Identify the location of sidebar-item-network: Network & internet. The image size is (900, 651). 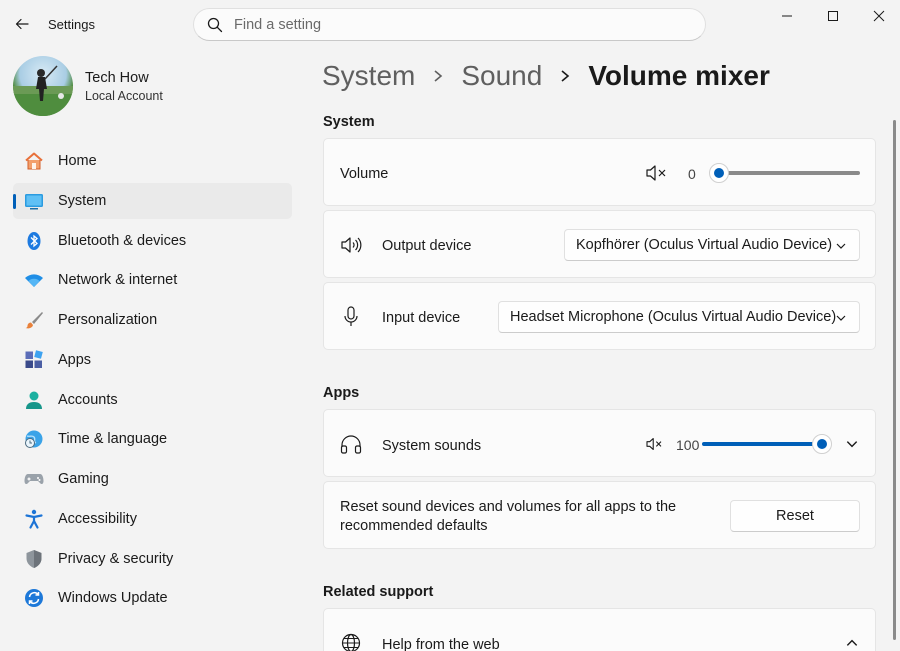
(152, 280).